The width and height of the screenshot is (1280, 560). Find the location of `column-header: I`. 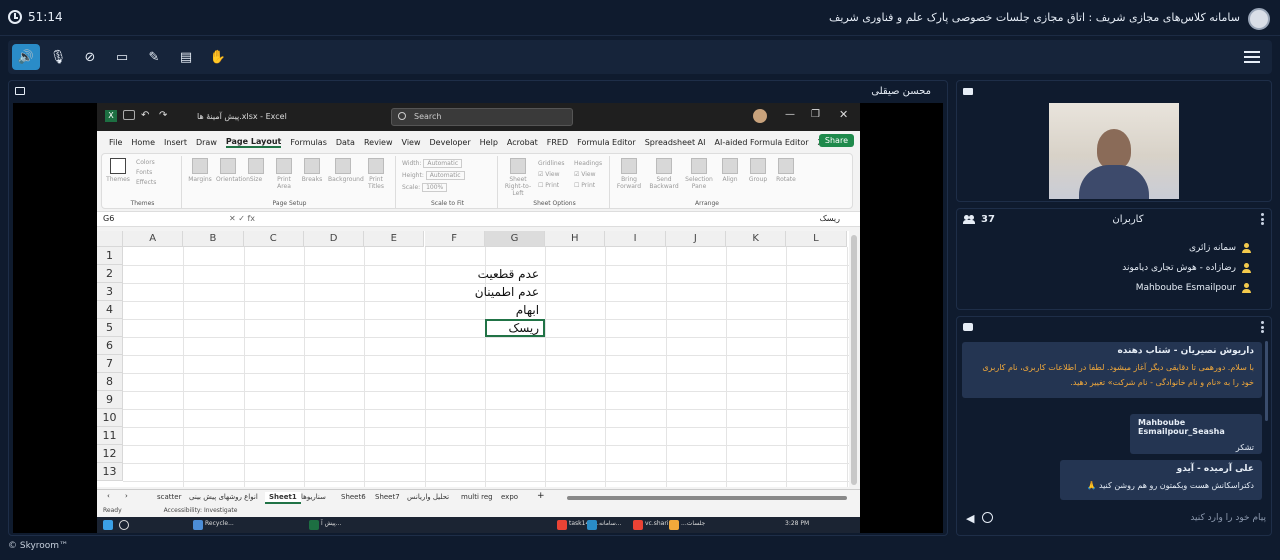

column-header: I is located at coordinates (635, 239).